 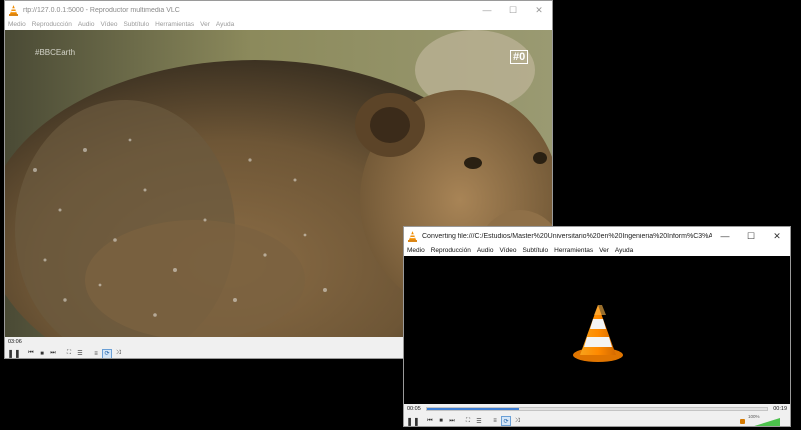 What do you see at coordinates (598, 333) in the screenshot?
I see `vlc-cone-icon` at bounding box center [598, 333].